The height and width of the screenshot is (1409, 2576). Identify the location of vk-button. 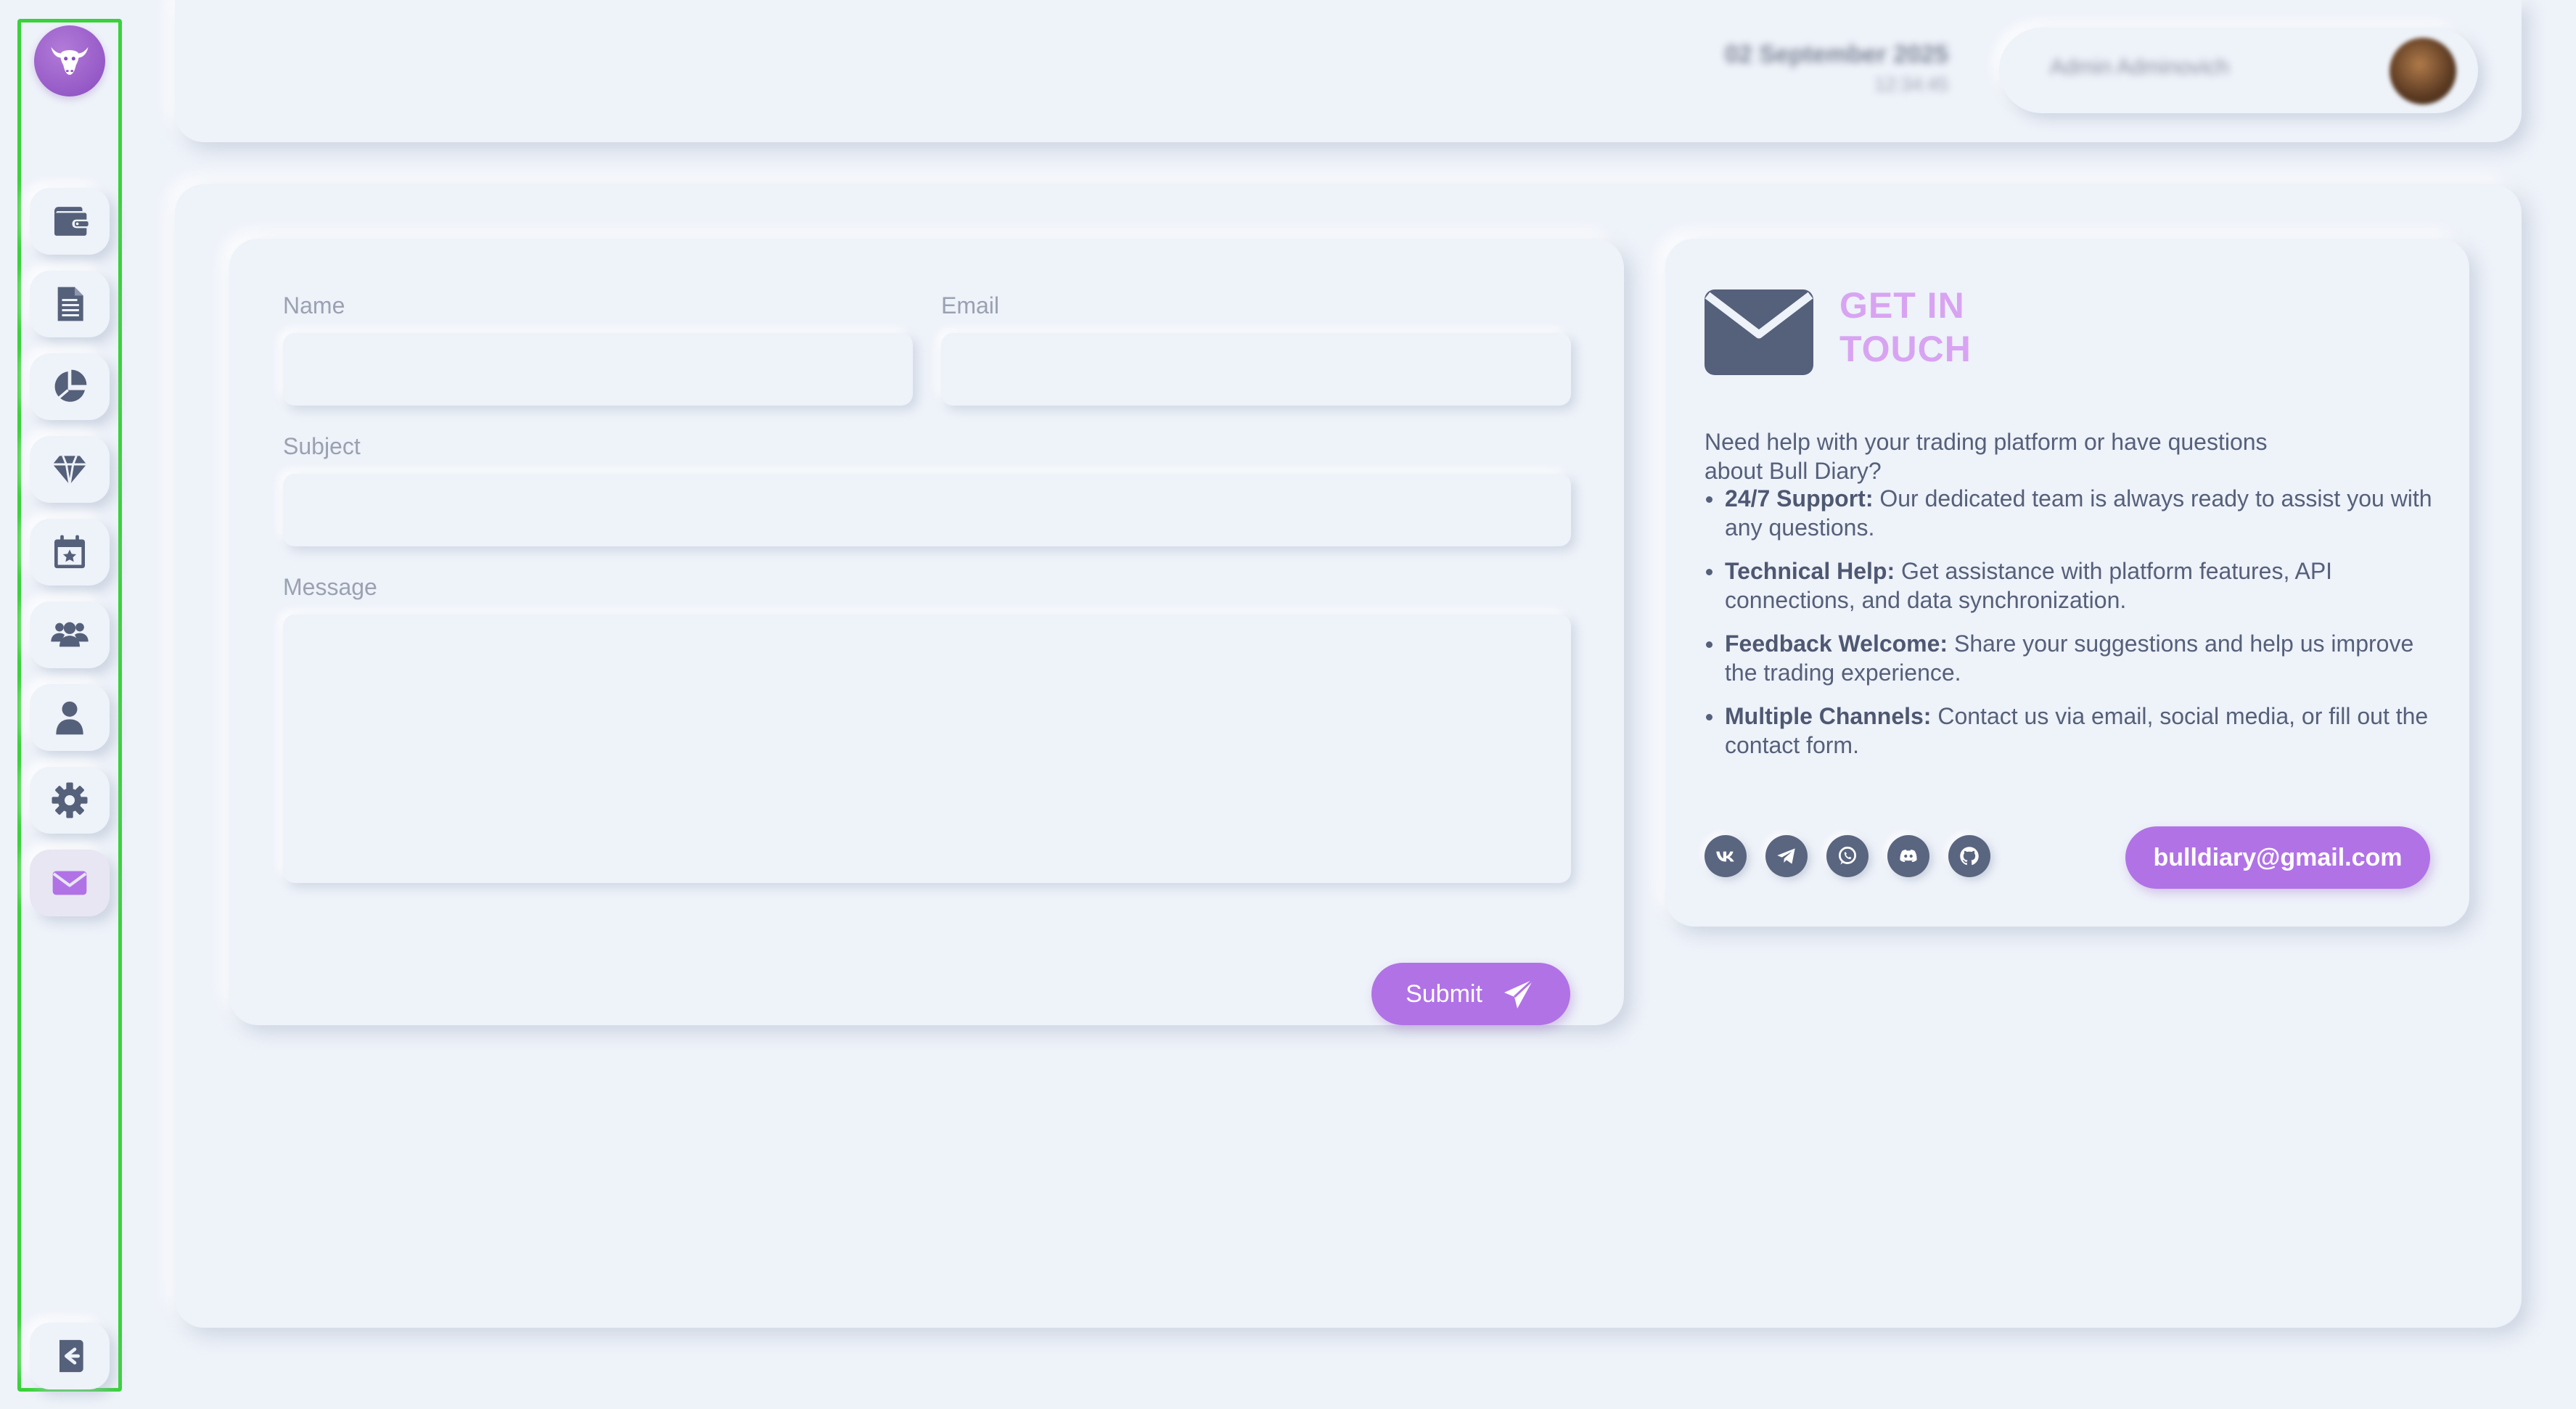
(1726, 856).